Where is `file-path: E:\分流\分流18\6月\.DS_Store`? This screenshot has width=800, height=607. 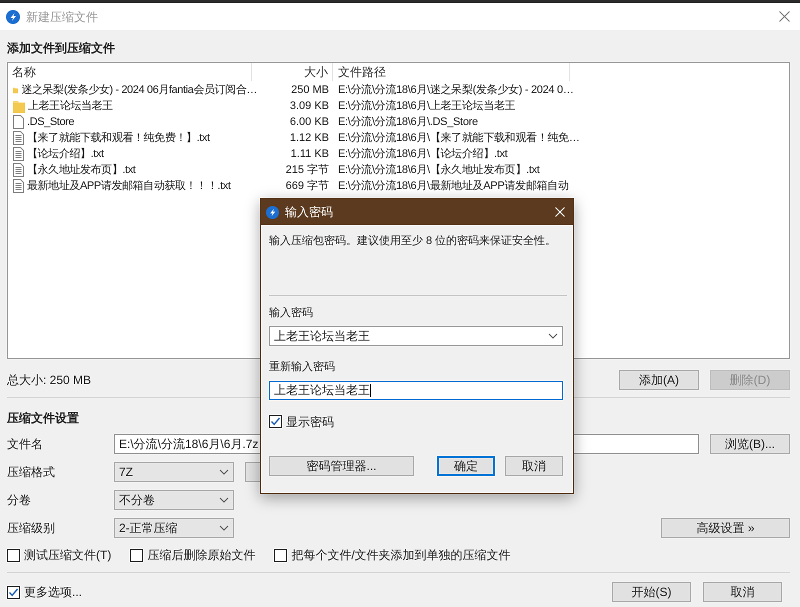
file-path: E:\分流\分流18\6月\.DS_Store is located at coordinates (408, 122).